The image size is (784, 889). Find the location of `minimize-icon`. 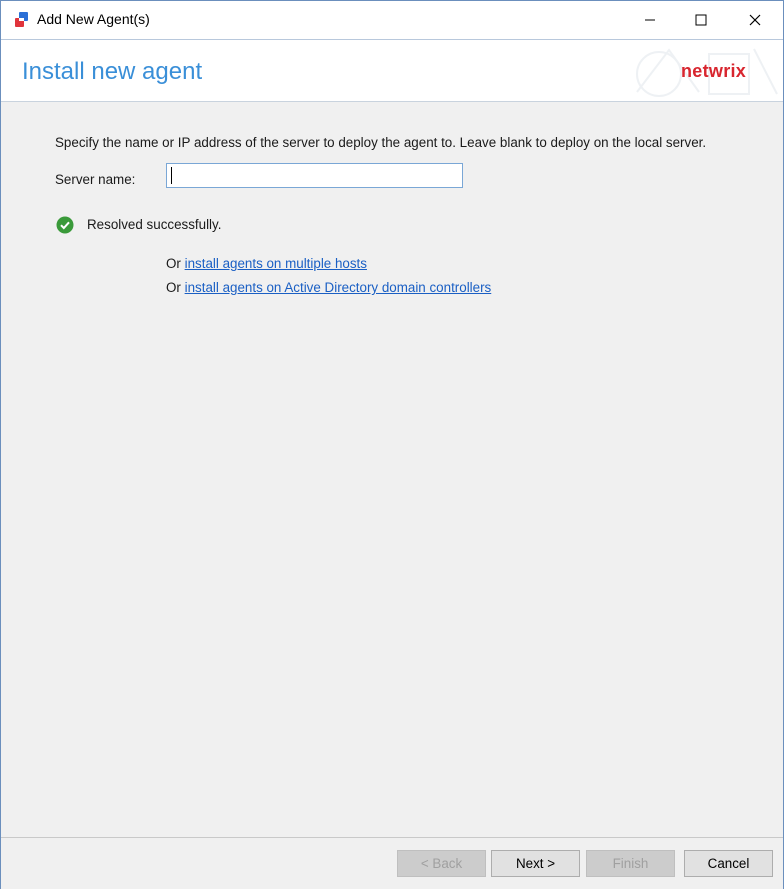

minimize-icon is located at coordinates (650, 20).